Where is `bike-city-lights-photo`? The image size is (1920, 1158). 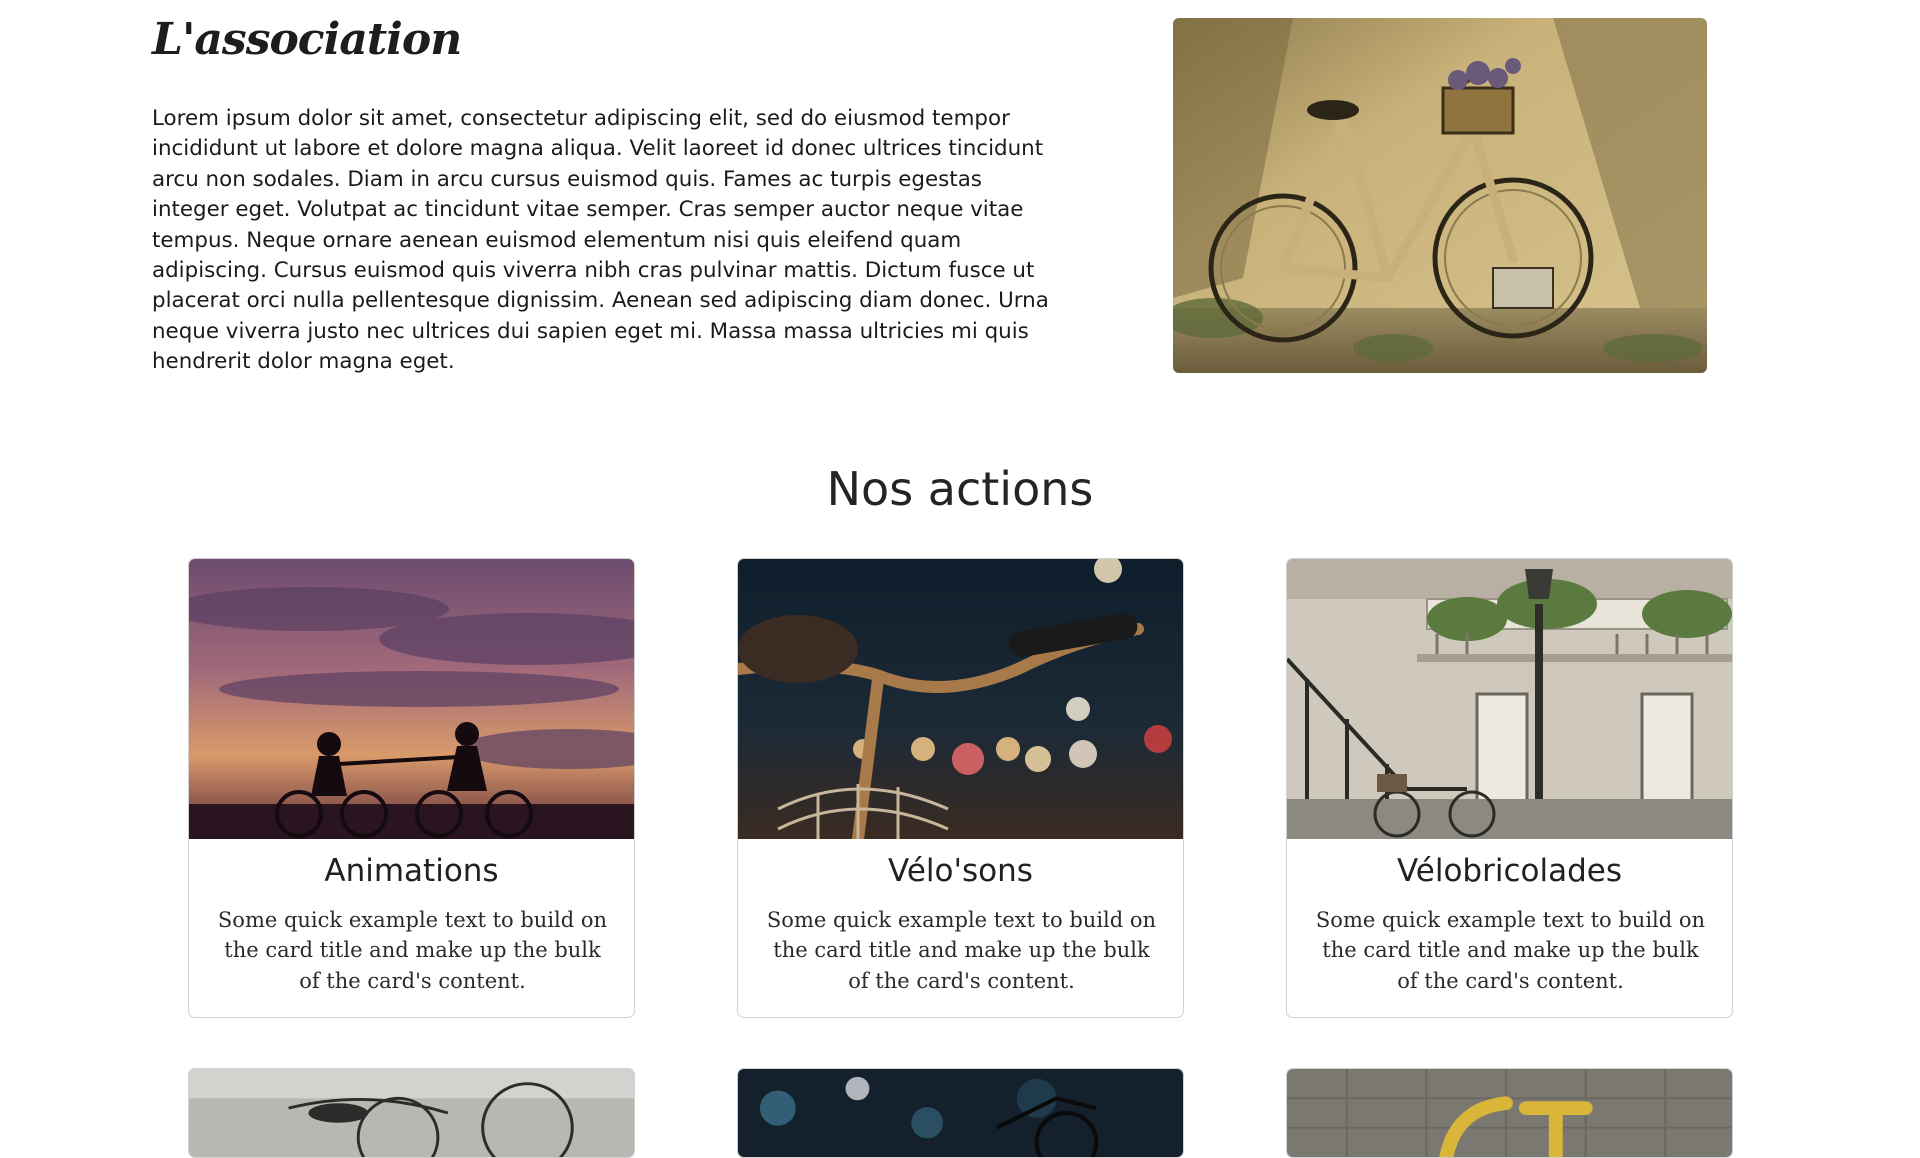 bike-city-lights-photo is located at coordinates (960, 1113).